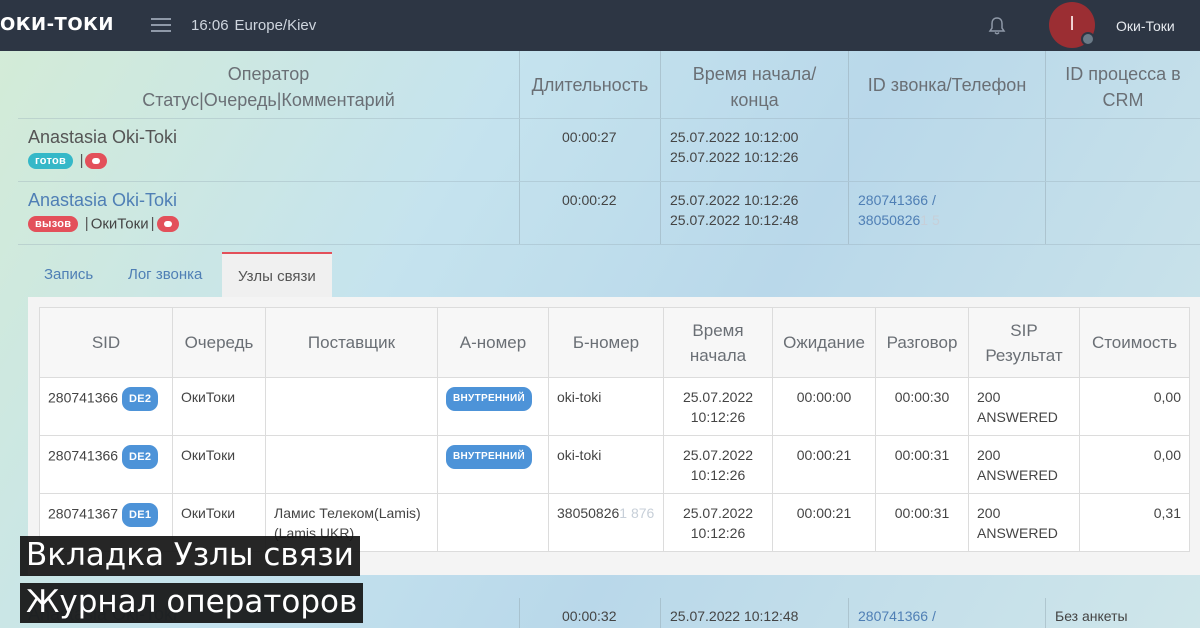  What do you see at coordinates (219, 342) in the screenshot?
I see `col-queue: Очередь` at bounding box center [219, 342].